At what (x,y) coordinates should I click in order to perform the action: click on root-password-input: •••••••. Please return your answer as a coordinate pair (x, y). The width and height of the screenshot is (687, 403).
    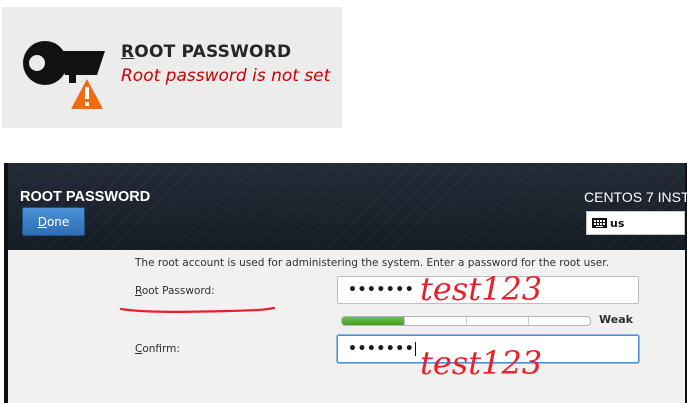
    Looking at the image, I should click on (488, 290).